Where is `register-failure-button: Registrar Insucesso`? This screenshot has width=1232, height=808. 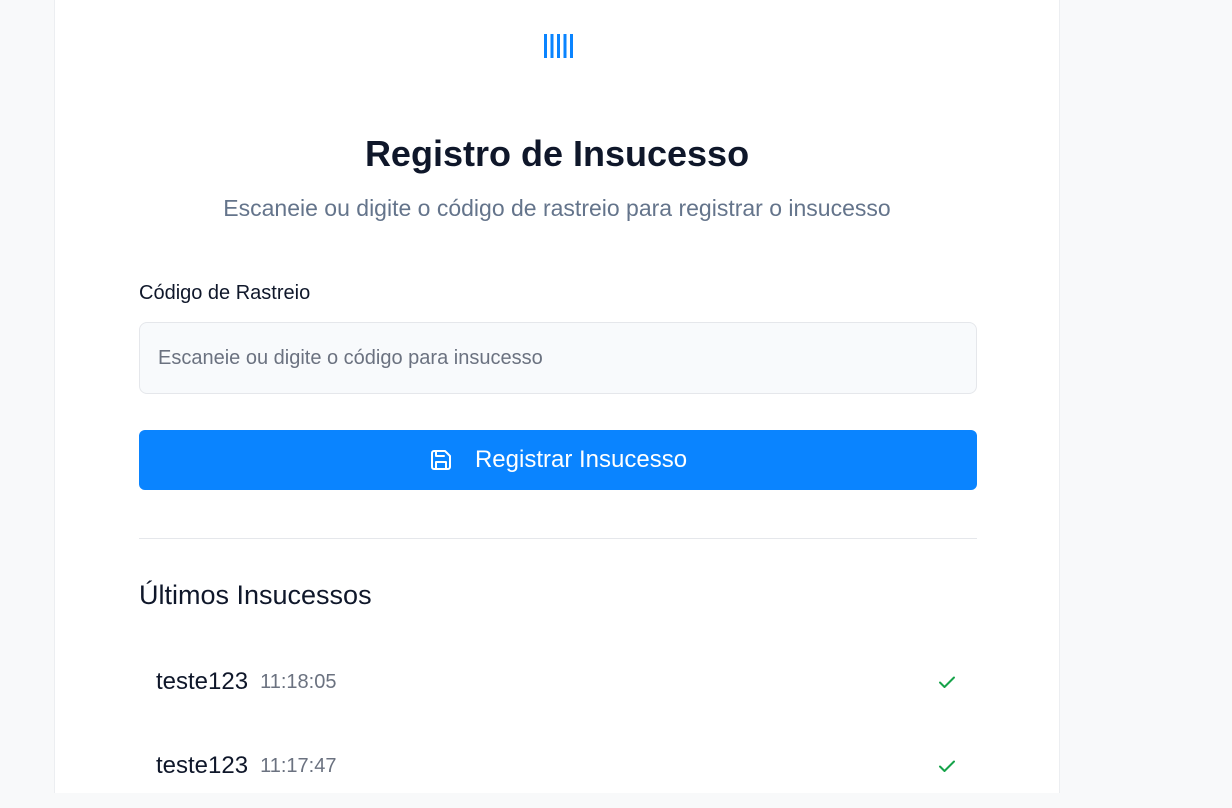 register-failure-button: Registrar Insucesso is located at coordinates (558, 460).